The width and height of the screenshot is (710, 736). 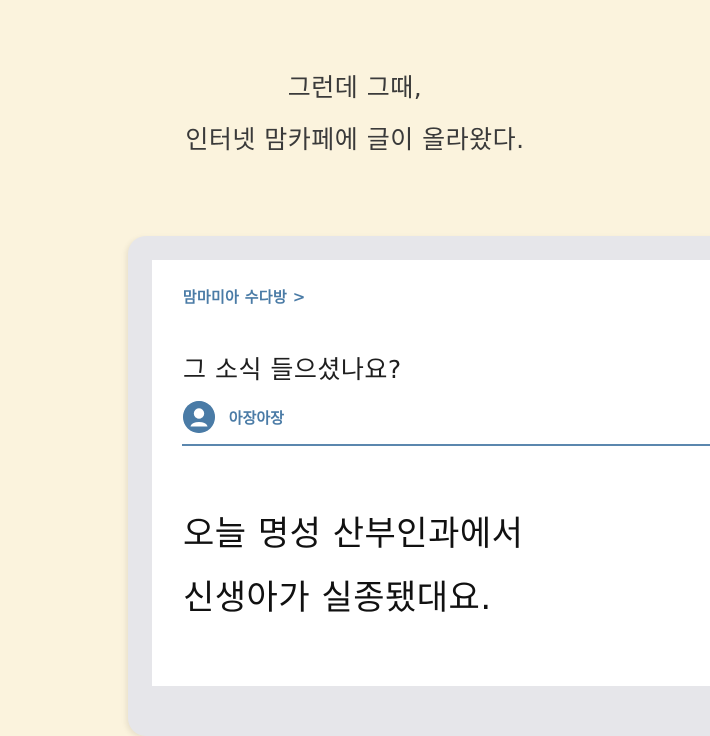 I want to click on author-row: 아장아장, so click(x=233, y=417).